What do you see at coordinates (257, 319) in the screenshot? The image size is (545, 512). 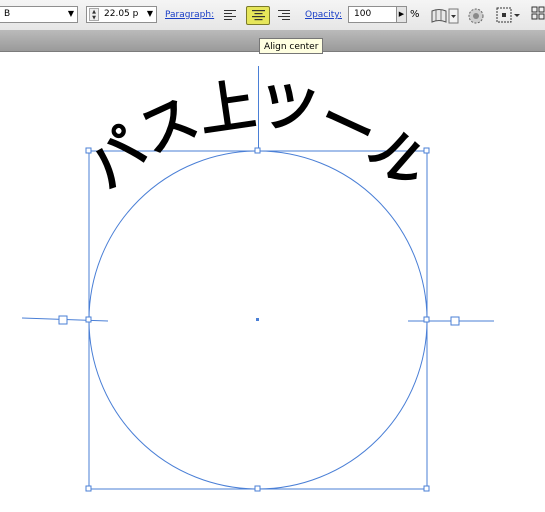 I see `center-point` at bounding box center [257, 319].